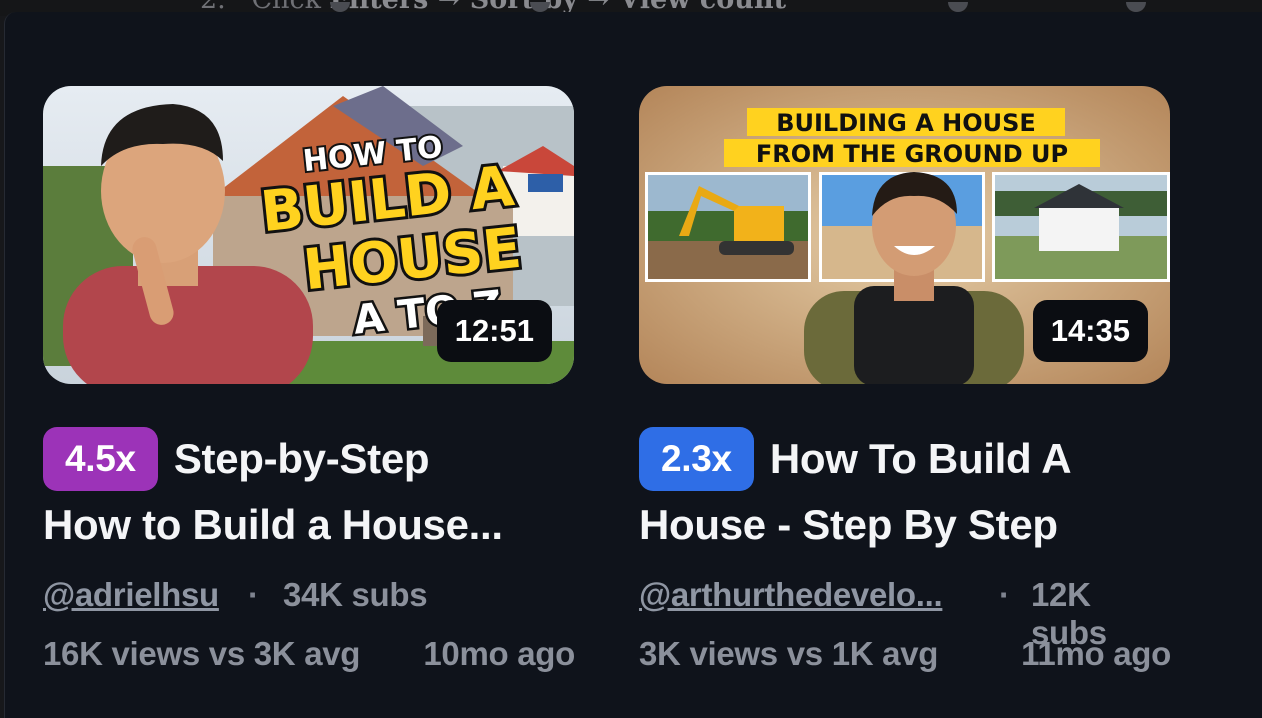 This screenshot has height=718, width=1262. Describe the element at coordinates (355, 594) in the screenshot. I see `subscriber-count: 34K subs` at that location.